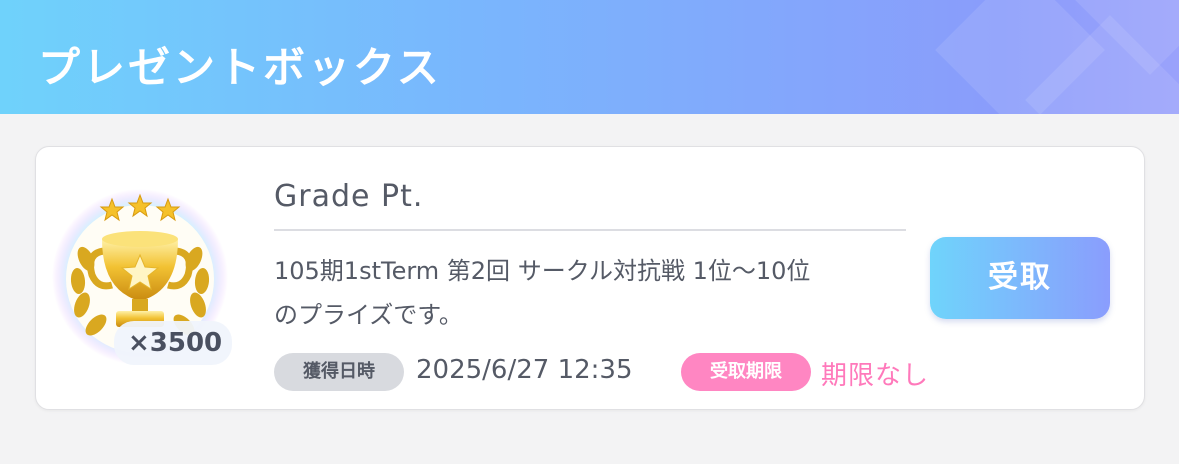 The height and width of the screenshot is (464, 1179). What do you see at coordinates (746, 372) in the screenshot?
I see `deadline-label: 受取期限` at bounding box center [746, 372].